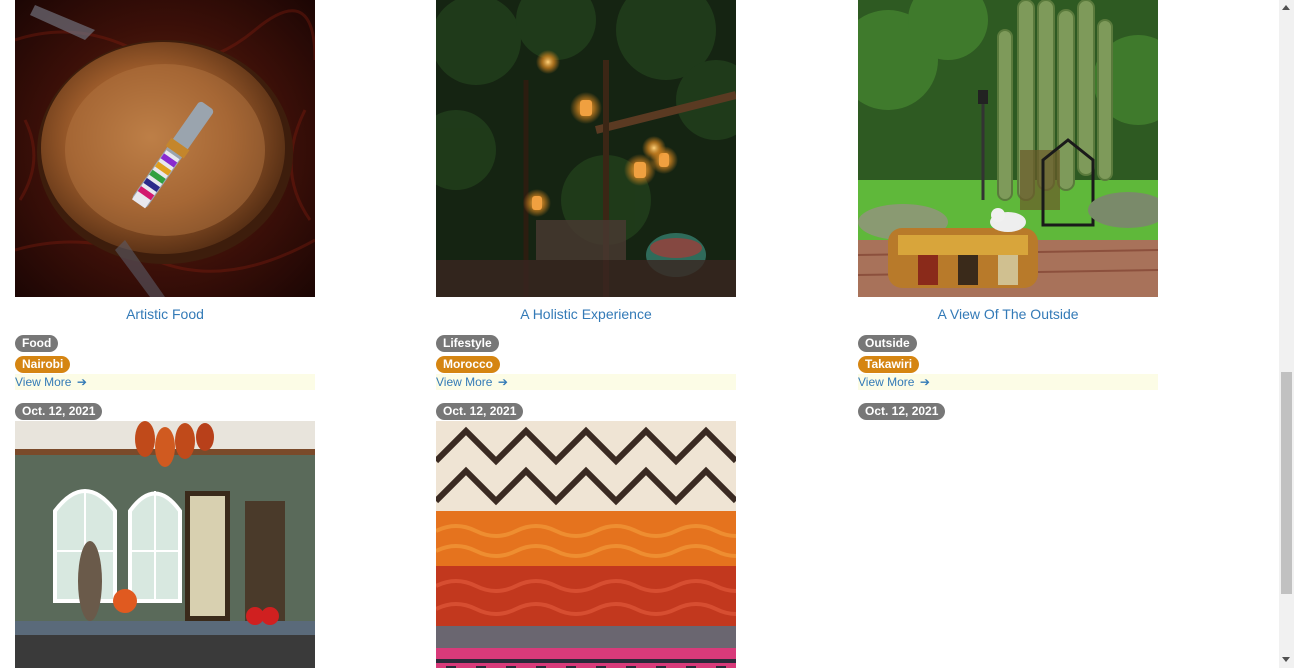 This screenshot has width=1294, height=668. What do you see at coordinates (1008, 314) in the screenshot?
I see `post-title-link: A View Of The Outside` at bounding box center [1008, 314].